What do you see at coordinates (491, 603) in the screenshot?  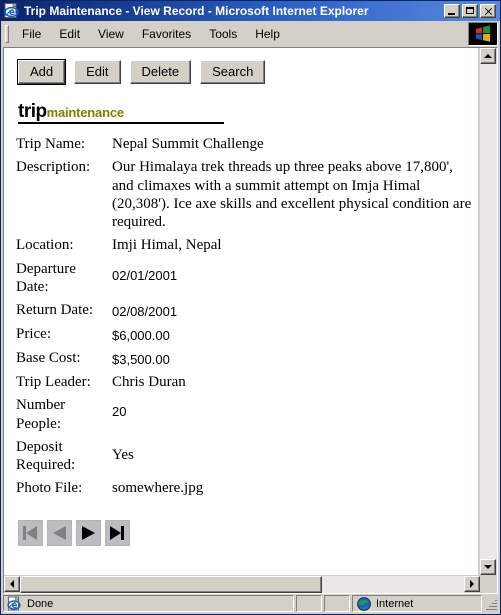 I see `resize-grip` at bounding box center [491, 603].